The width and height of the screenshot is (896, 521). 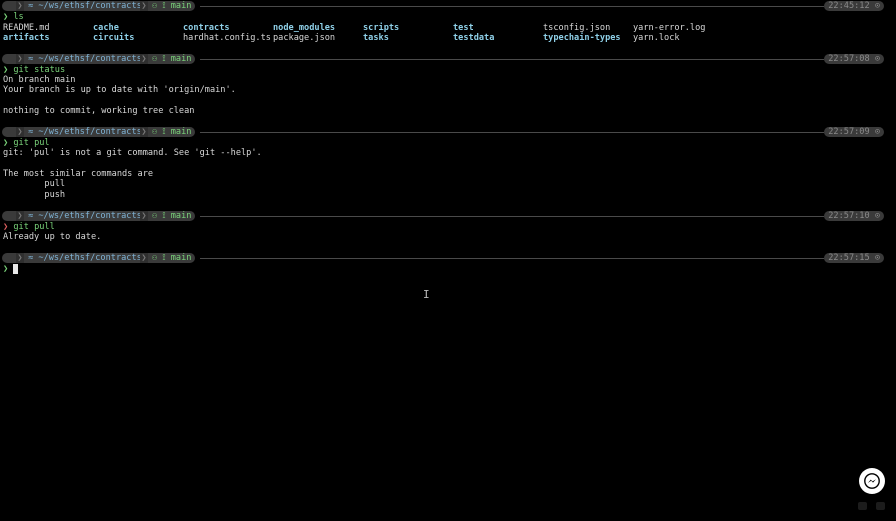 I want to click on command-line: ❯ git pull, so click(x=29, y=227).